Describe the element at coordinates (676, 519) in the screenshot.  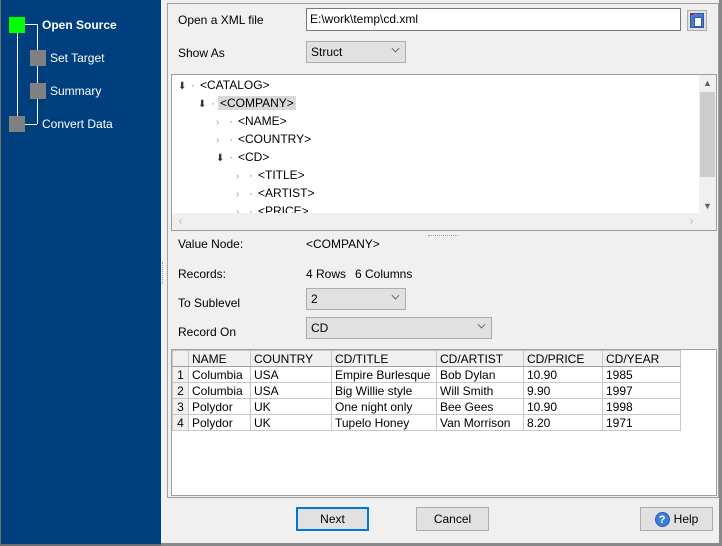
I see `help-button: ? Help` at that location.